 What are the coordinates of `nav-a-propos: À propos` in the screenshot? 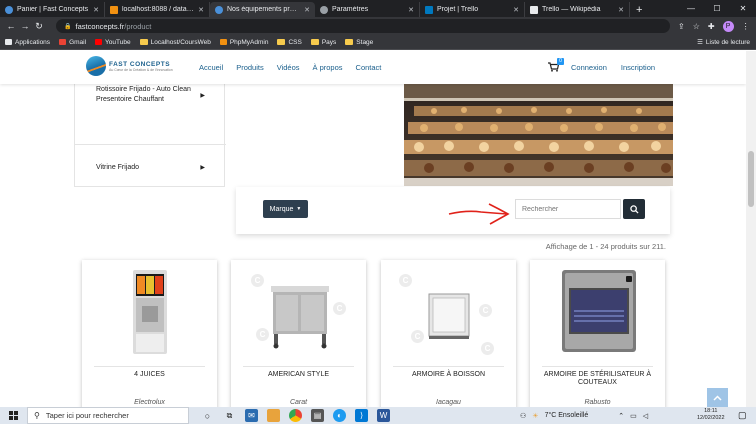 It's located at (328, 67).